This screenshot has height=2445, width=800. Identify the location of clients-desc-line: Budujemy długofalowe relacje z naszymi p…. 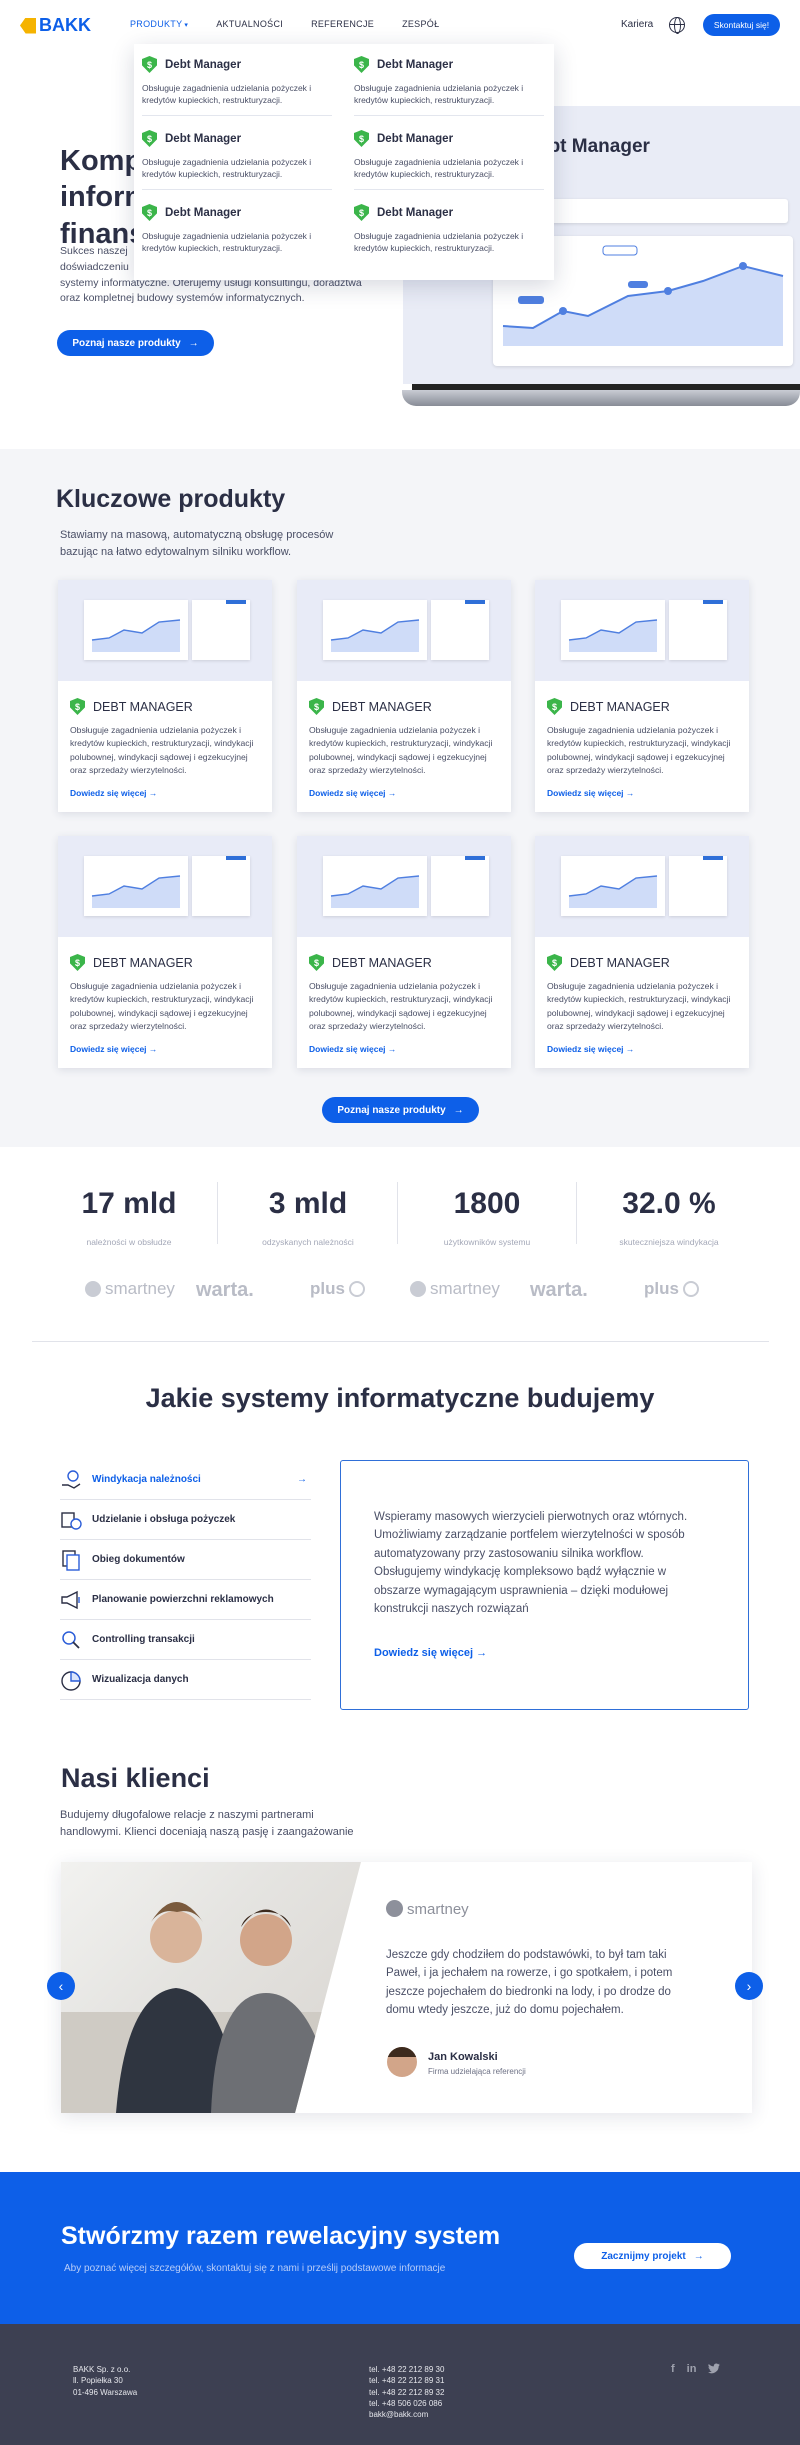
(187, 1815).